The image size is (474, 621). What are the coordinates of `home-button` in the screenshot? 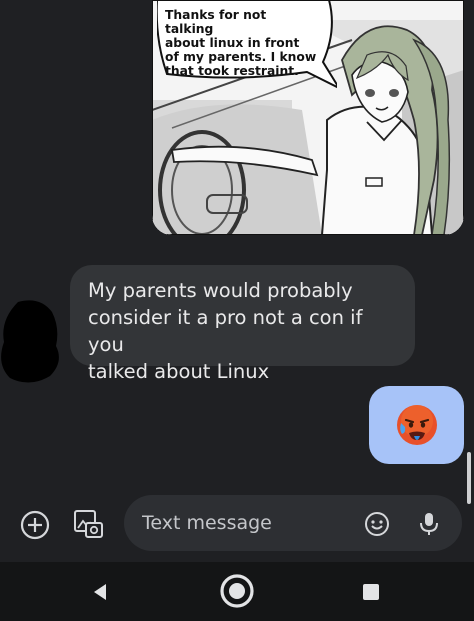 It's located at (237, 591).